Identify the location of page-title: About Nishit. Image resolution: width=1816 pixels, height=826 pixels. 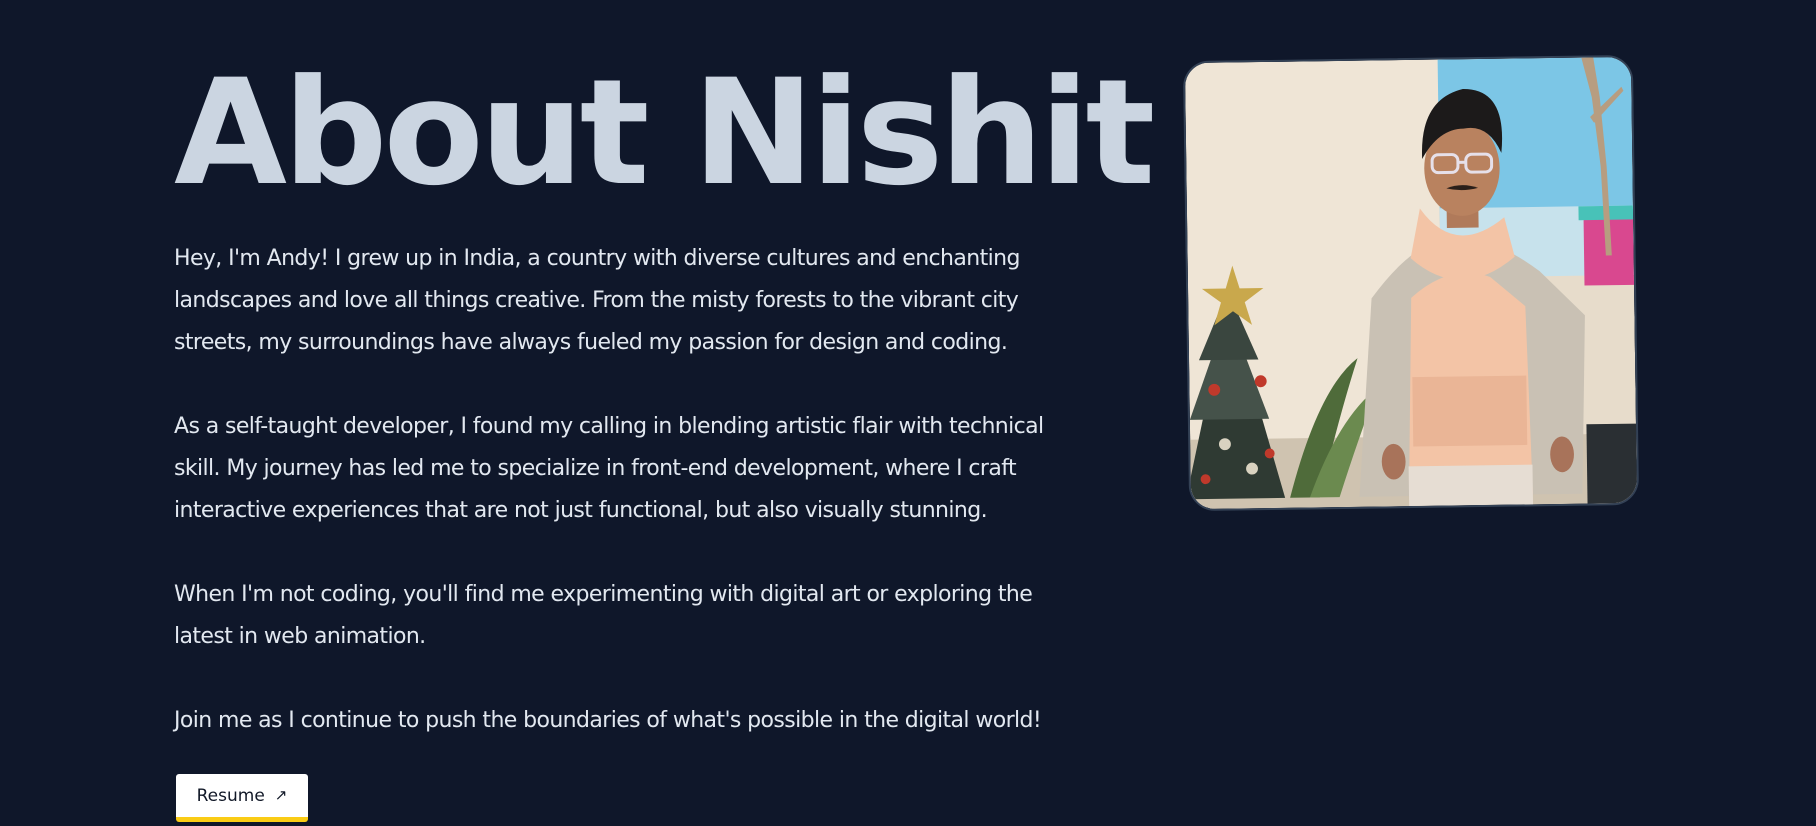
(664, 133).